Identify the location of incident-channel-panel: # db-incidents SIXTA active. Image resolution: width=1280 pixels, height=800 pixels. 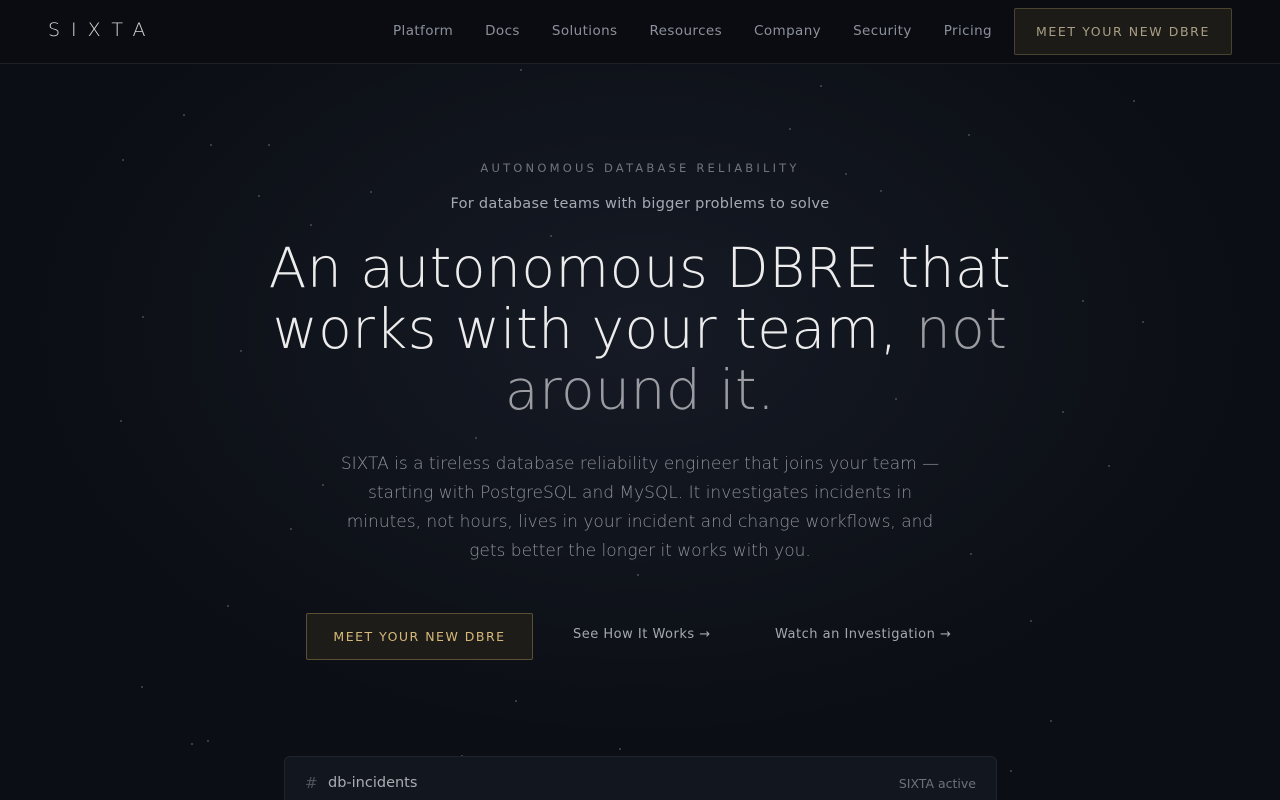
(640, 778).